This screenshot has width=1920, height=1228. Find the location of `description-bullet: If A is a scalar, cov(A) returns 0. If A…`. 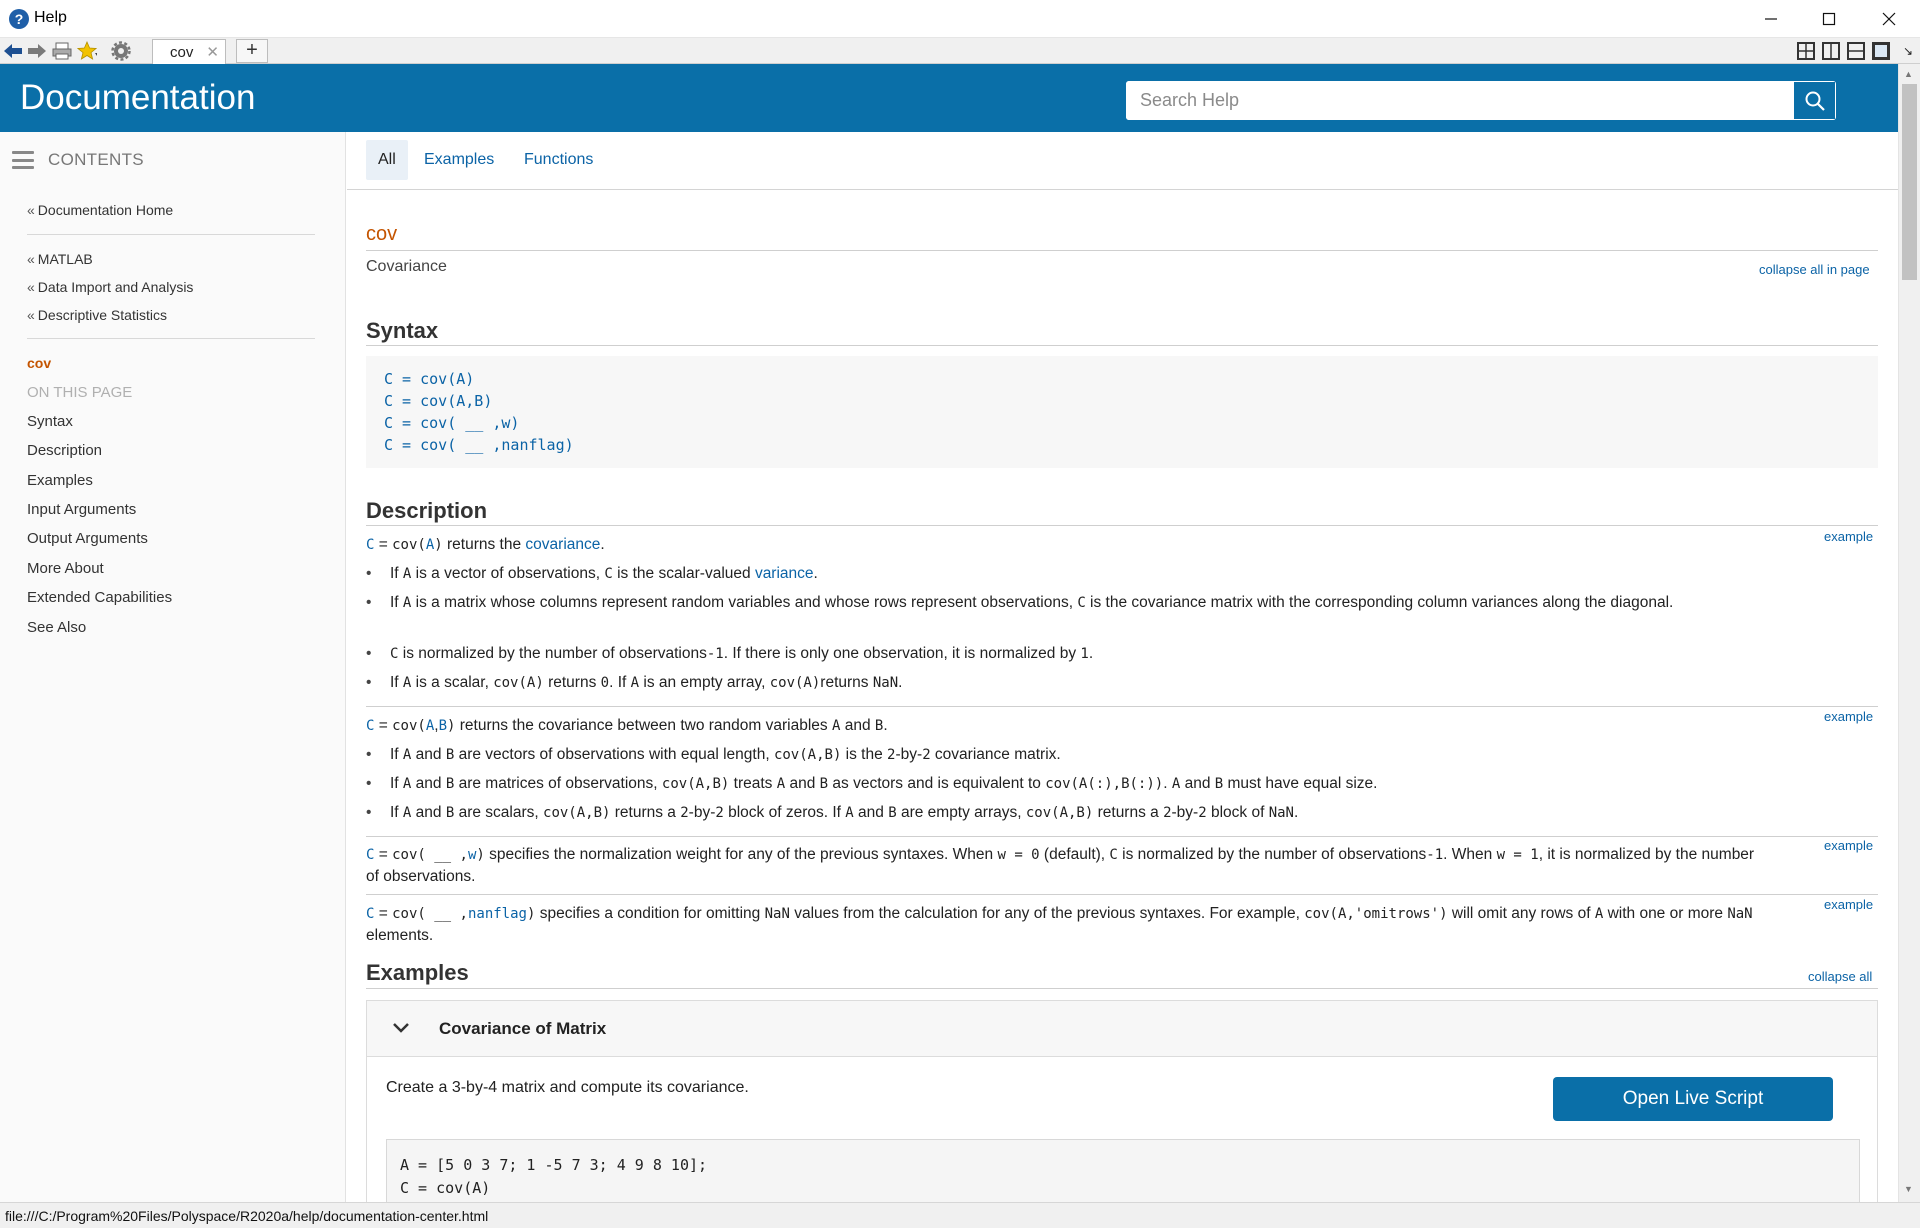

description-bullet: If A is a scalar, cov(A) returns 0. If A… is located at coordinates (1066, 683).